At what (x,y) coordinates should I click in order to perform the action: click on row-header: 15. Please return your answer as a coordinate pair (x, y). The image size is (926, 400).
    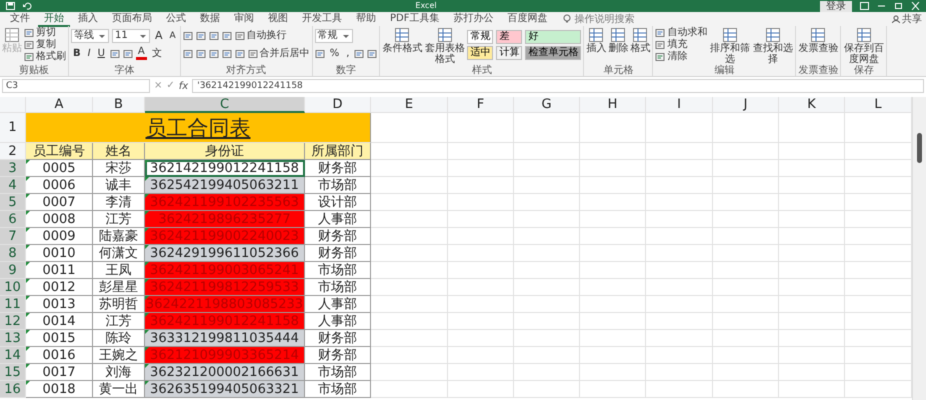
    Looking at the image, I should click on (13, 372).